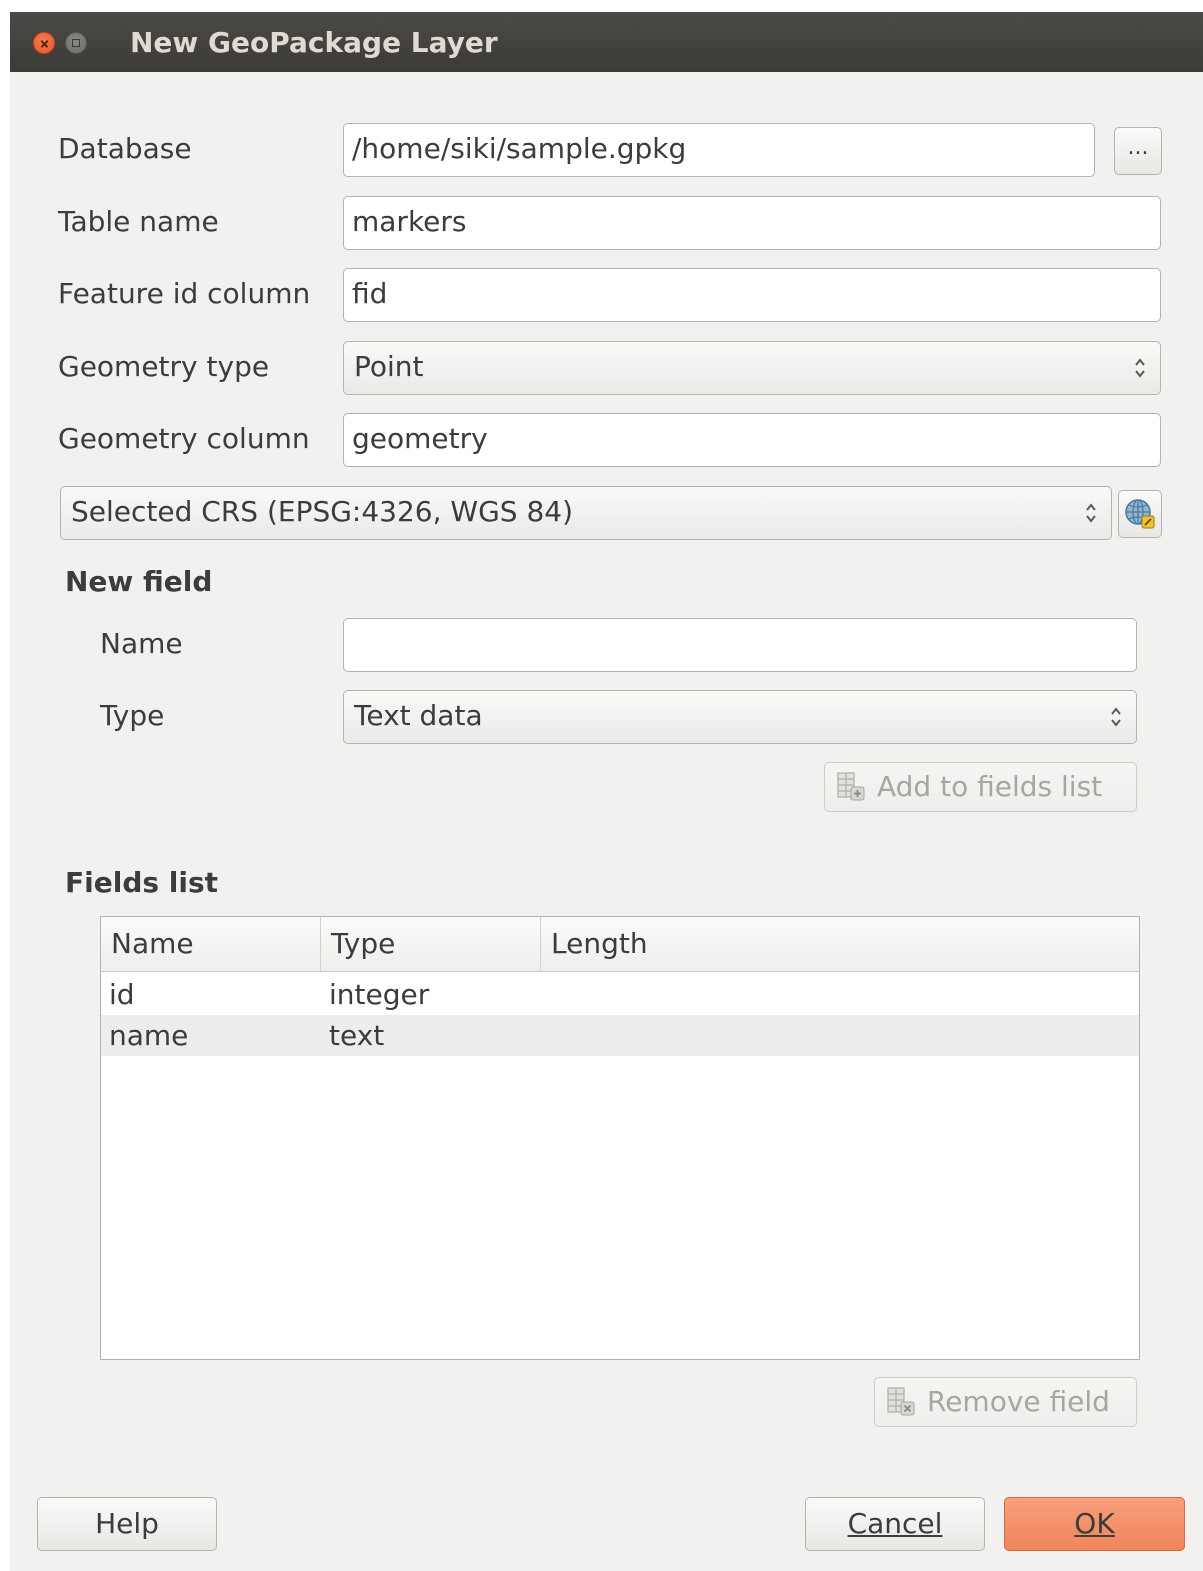  Describe the element at coordinates (122, 994) in the screenshot. I see `cell-name: id` at that location.